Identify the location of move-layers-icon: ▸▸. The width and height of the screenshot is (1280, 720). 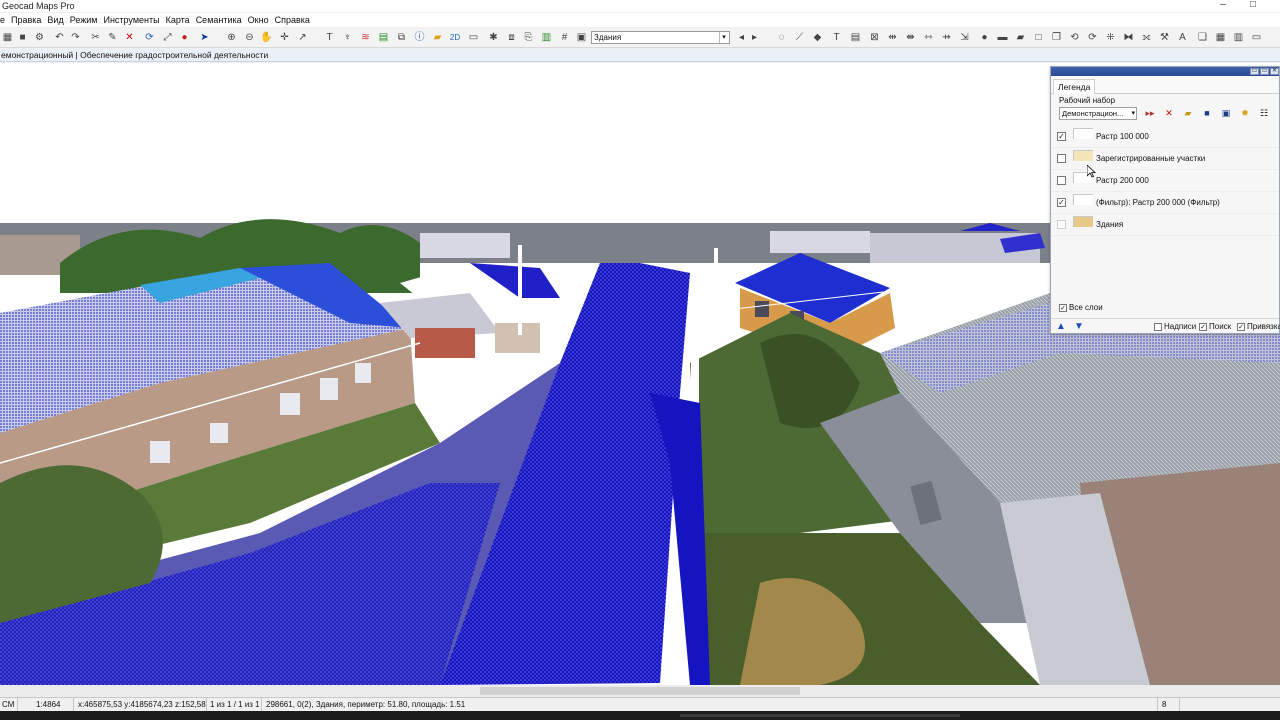
(1150, 113).